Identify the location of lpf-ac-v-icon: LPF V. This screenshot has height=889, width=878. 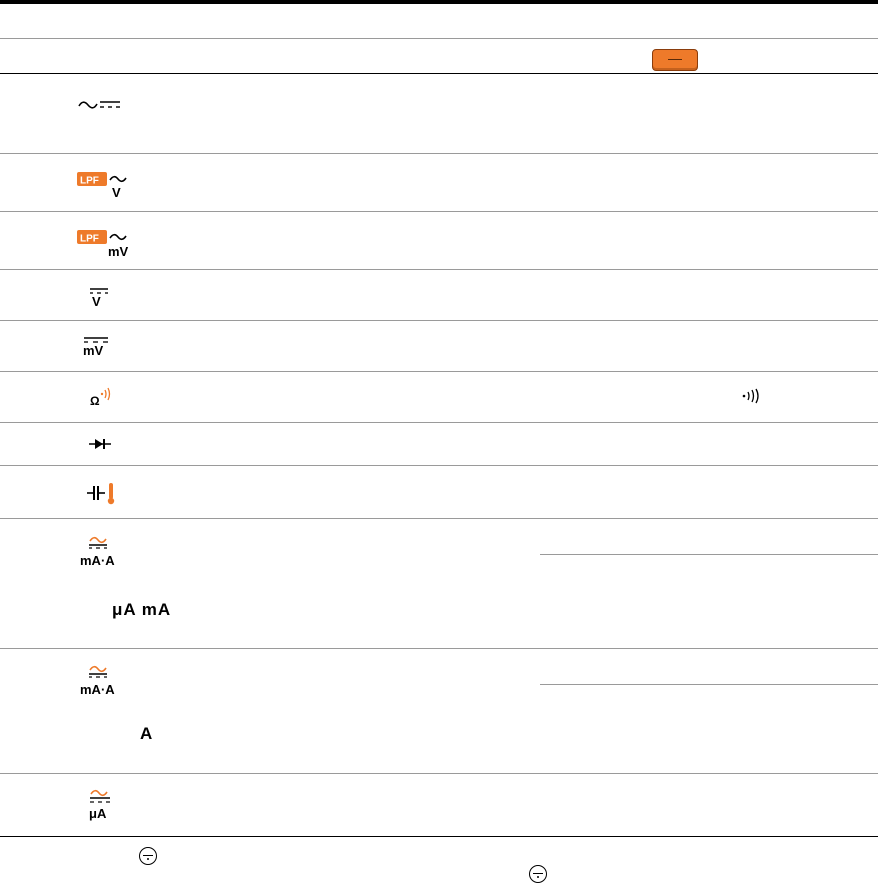
(102, 186).